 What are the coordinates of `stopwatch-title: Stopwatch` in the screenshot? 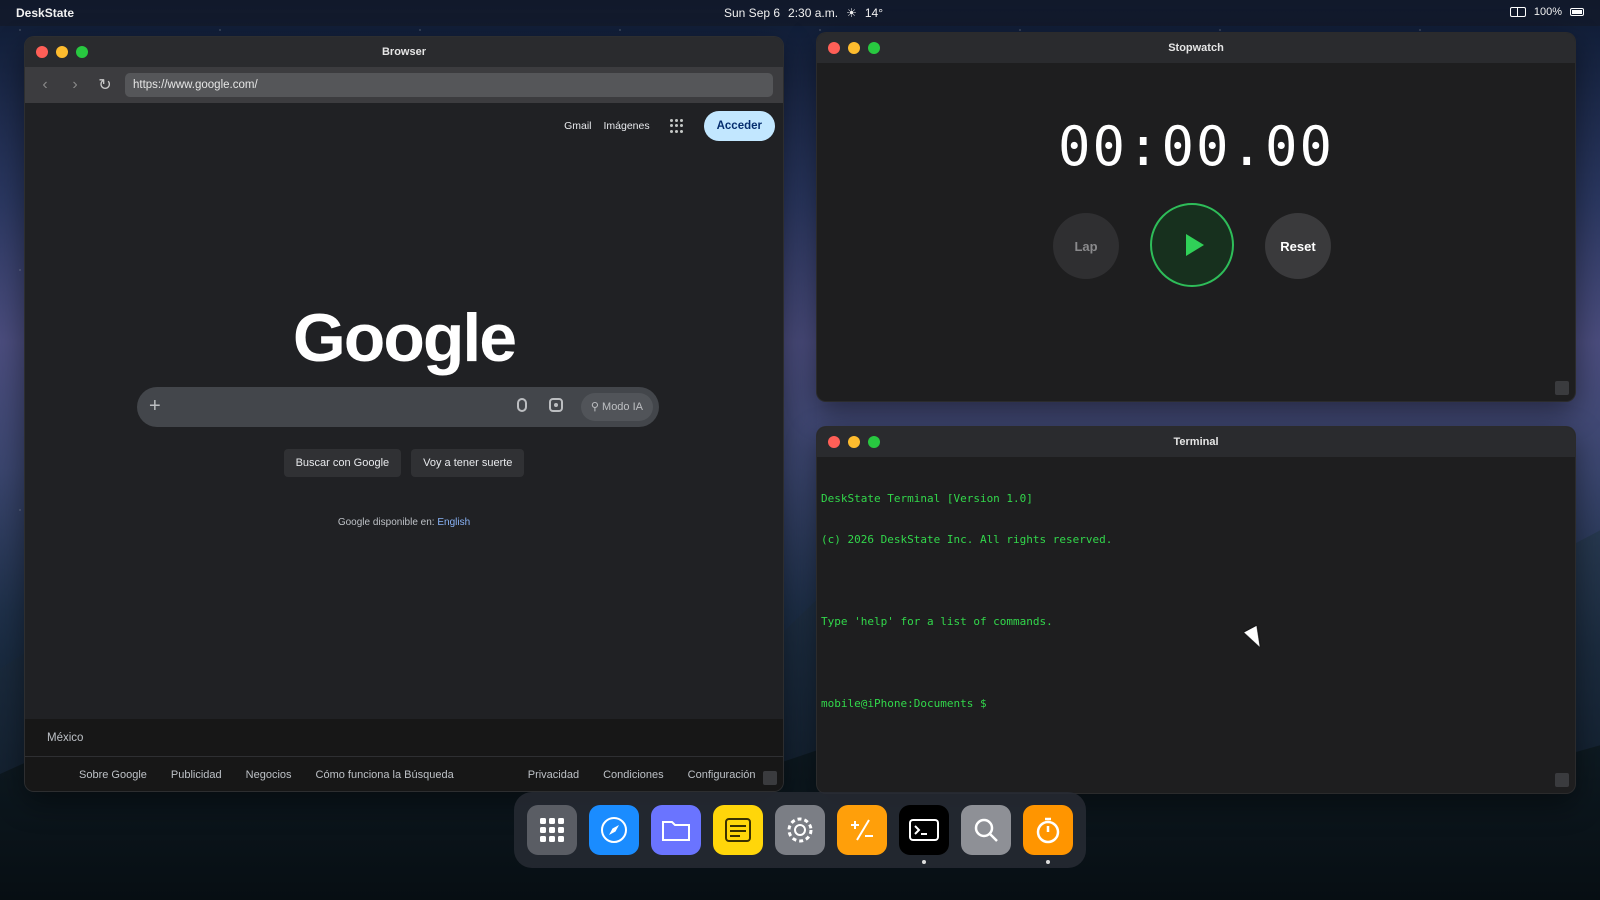 It's located at (1196, 48).